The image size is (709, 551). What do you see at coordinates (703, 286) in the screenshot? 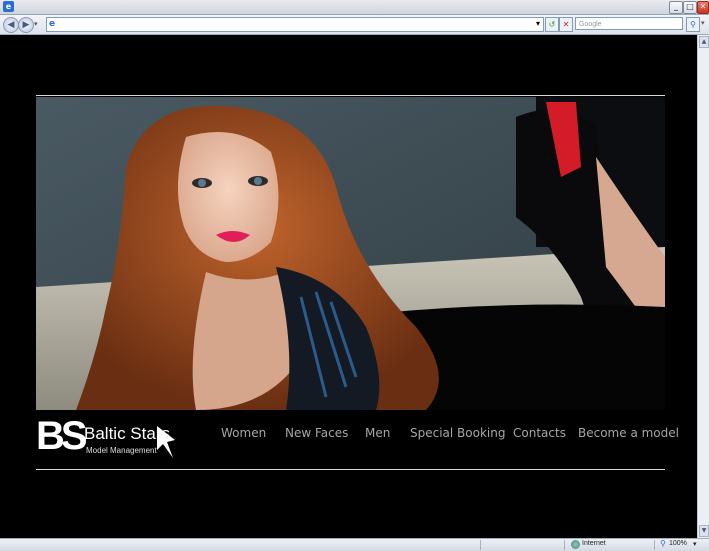
I see `vertical-scrollbar: ▲ ▼` at bounding box center [703, 286].